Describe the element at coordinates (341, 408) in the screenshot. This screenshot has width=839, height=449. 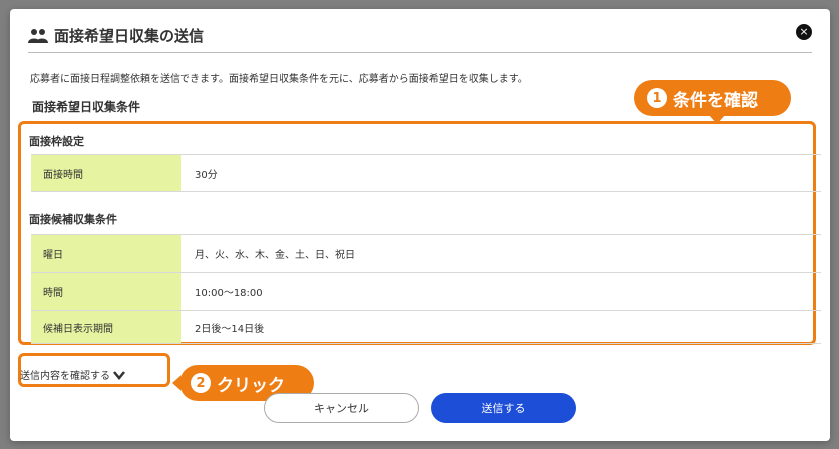
I see `cancel-button: キャンセル` at that location.